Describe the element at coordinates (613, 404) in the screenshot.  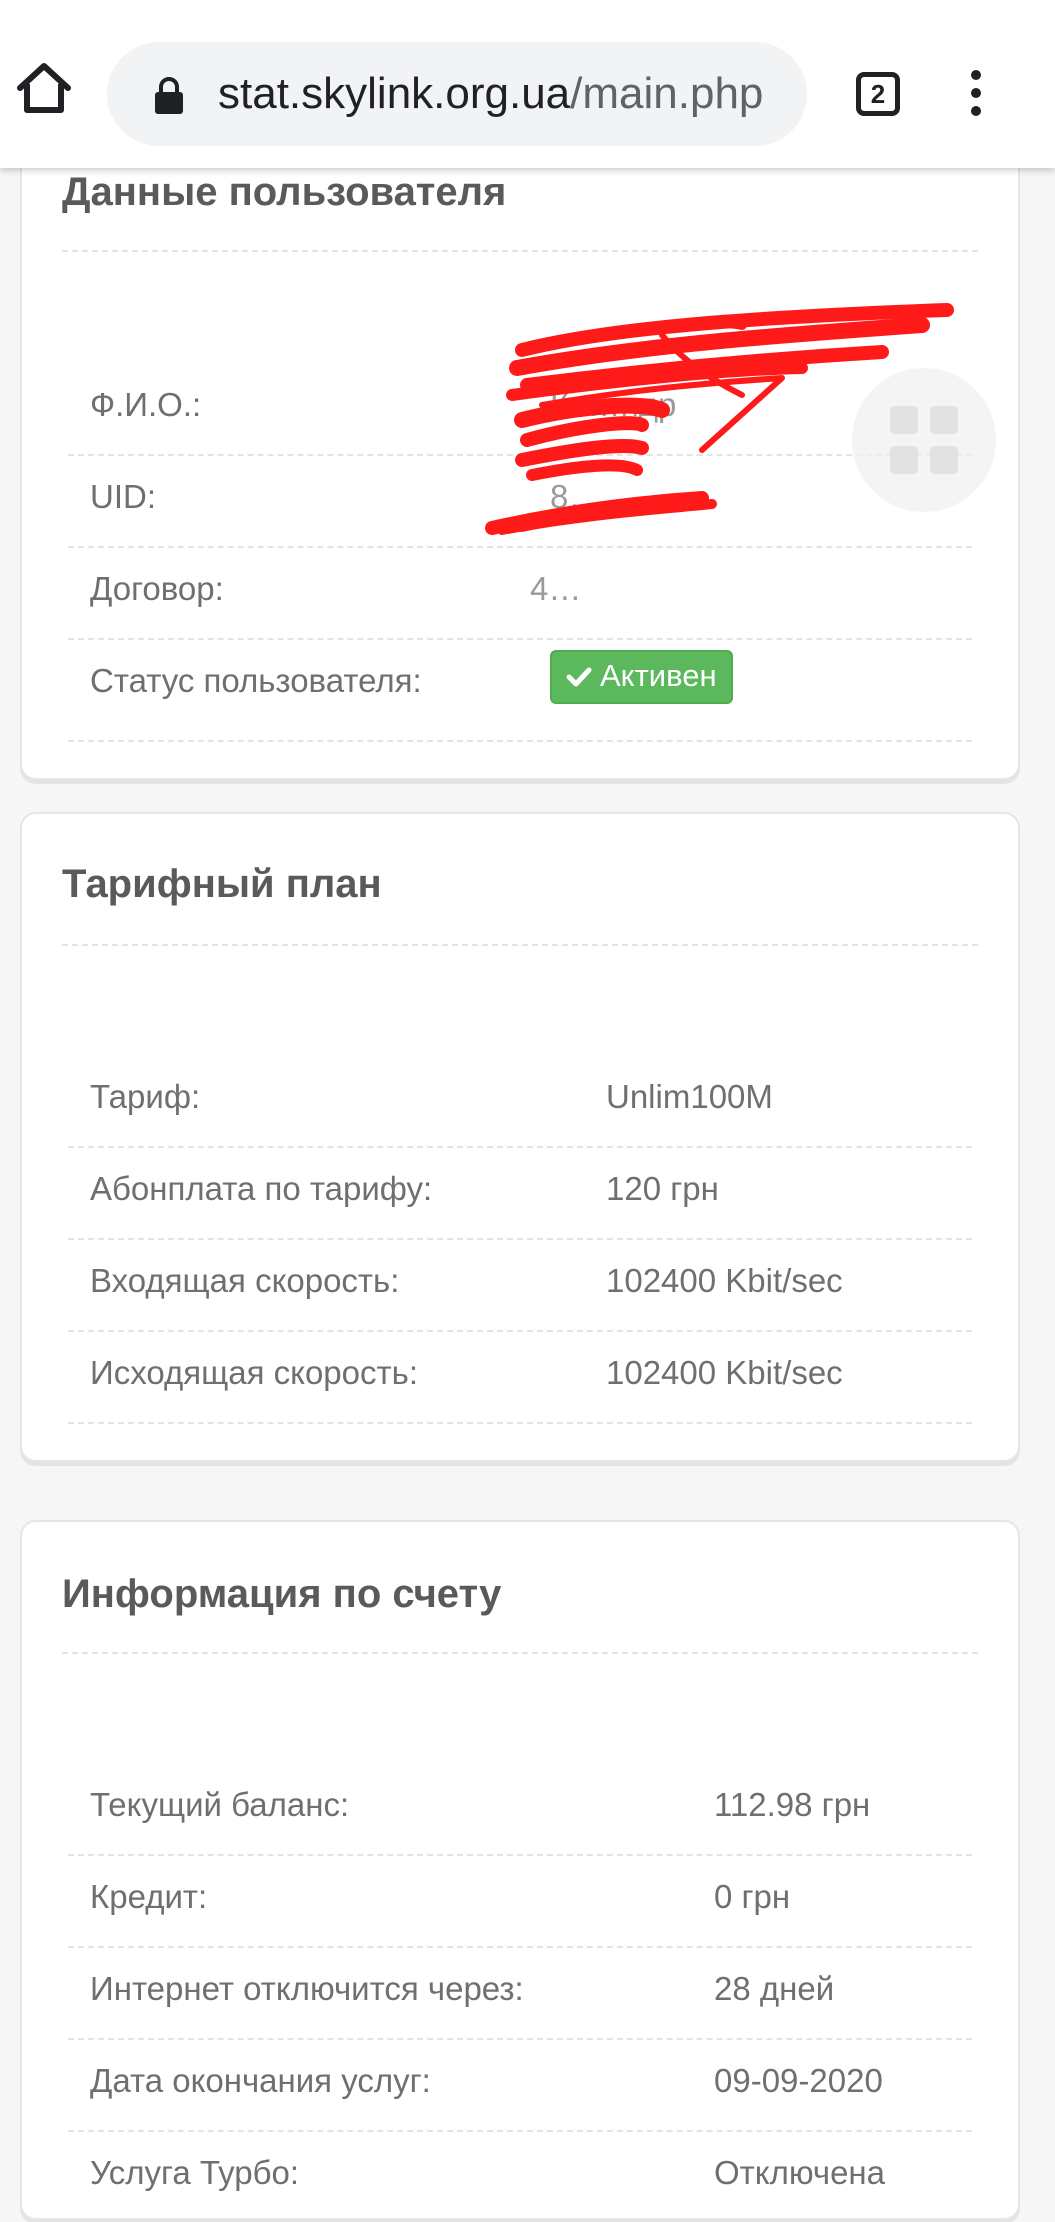
I see `row-value: Ко…ндр` at that location.